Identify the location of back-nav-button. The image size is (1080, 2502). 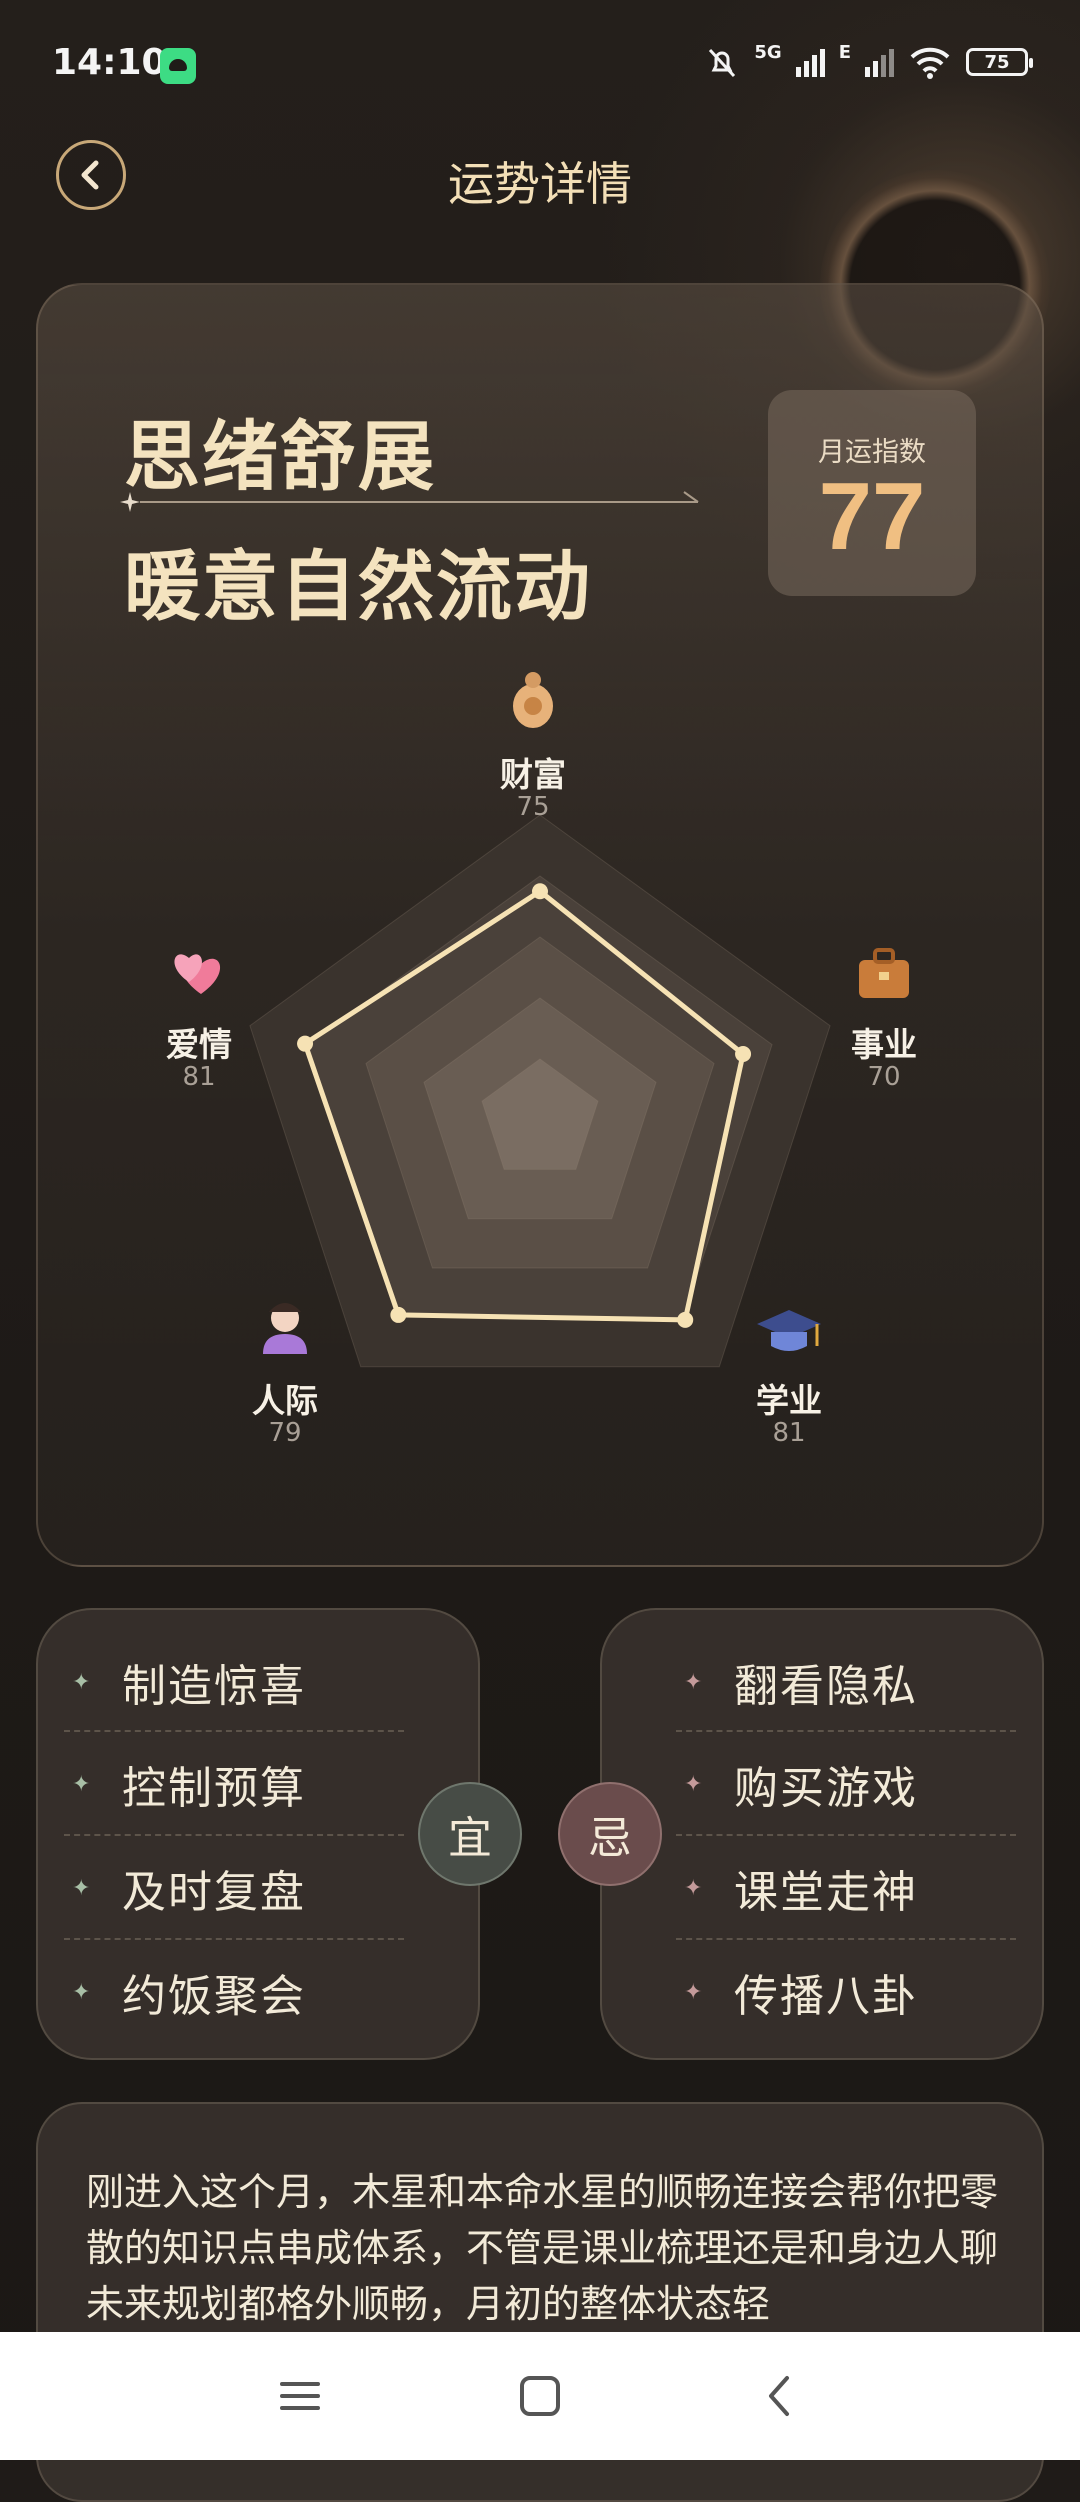
(780, 2396).